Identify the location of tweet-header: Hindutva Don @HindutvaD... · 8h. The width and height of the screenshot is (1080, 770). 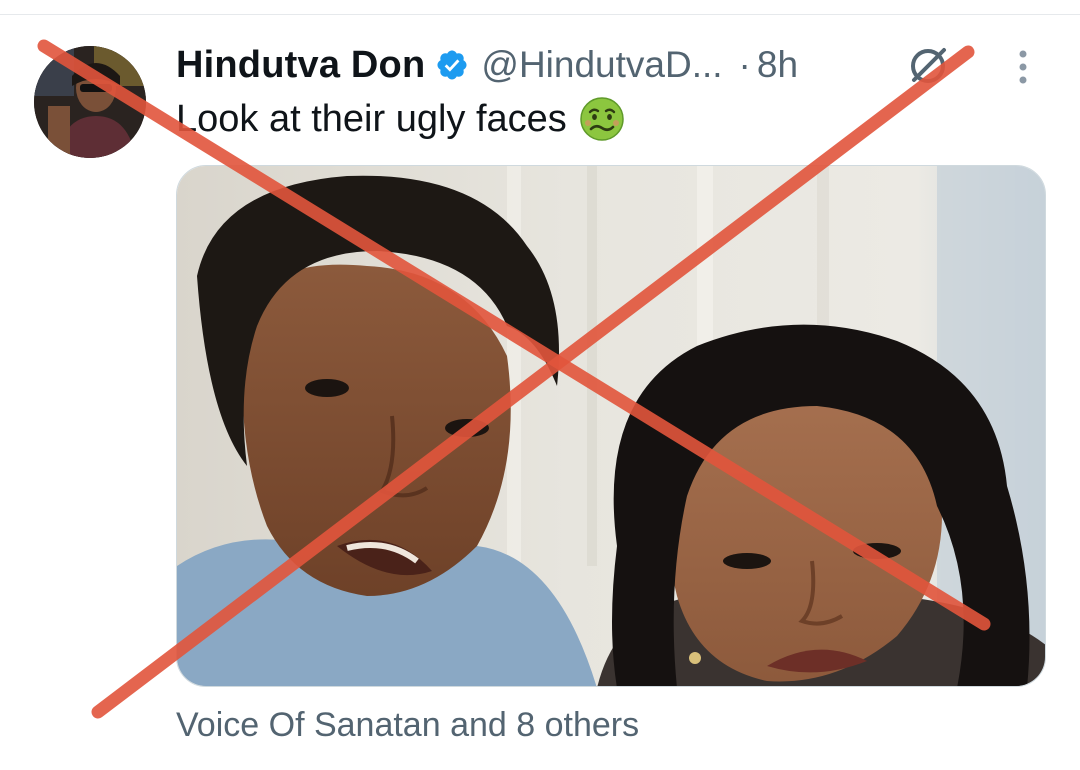
(487, 65).